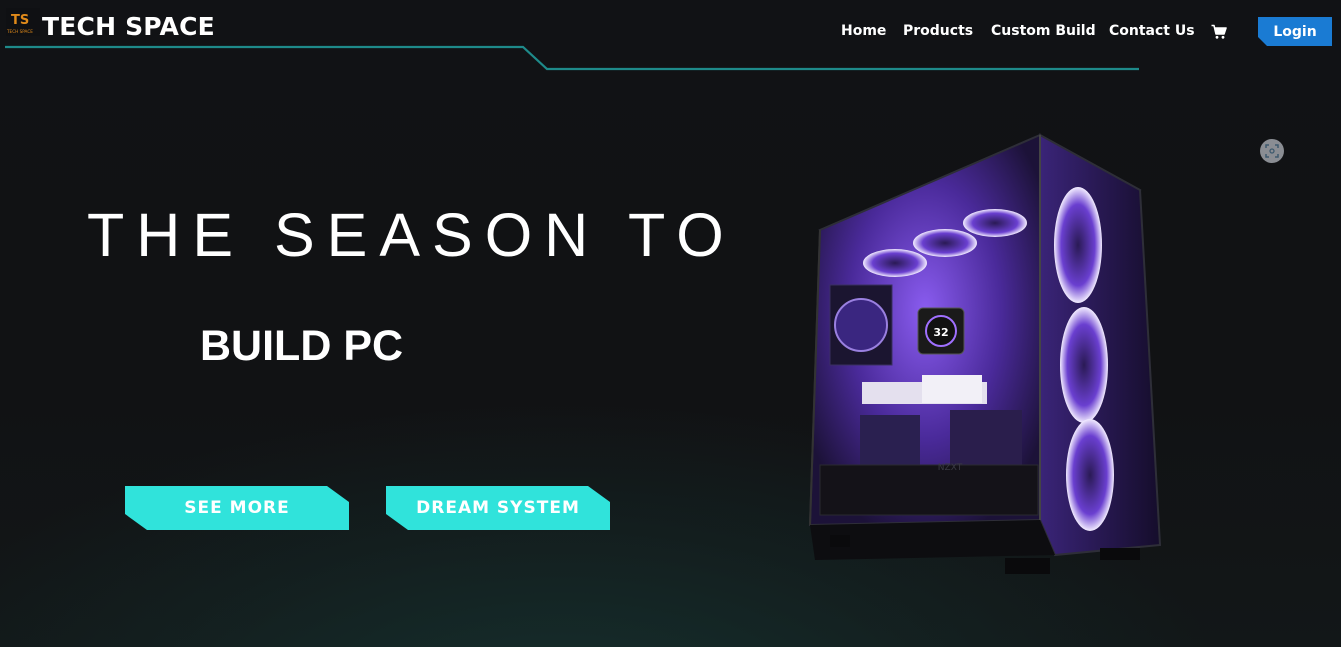  I want to click on header-divider-line, so click(572, 58).